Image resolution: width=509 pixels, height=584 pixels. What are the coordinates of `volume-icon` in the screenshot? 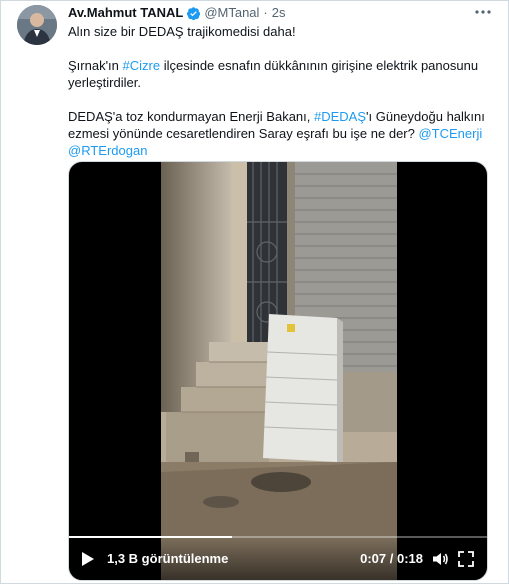 It's located at (440, 559).